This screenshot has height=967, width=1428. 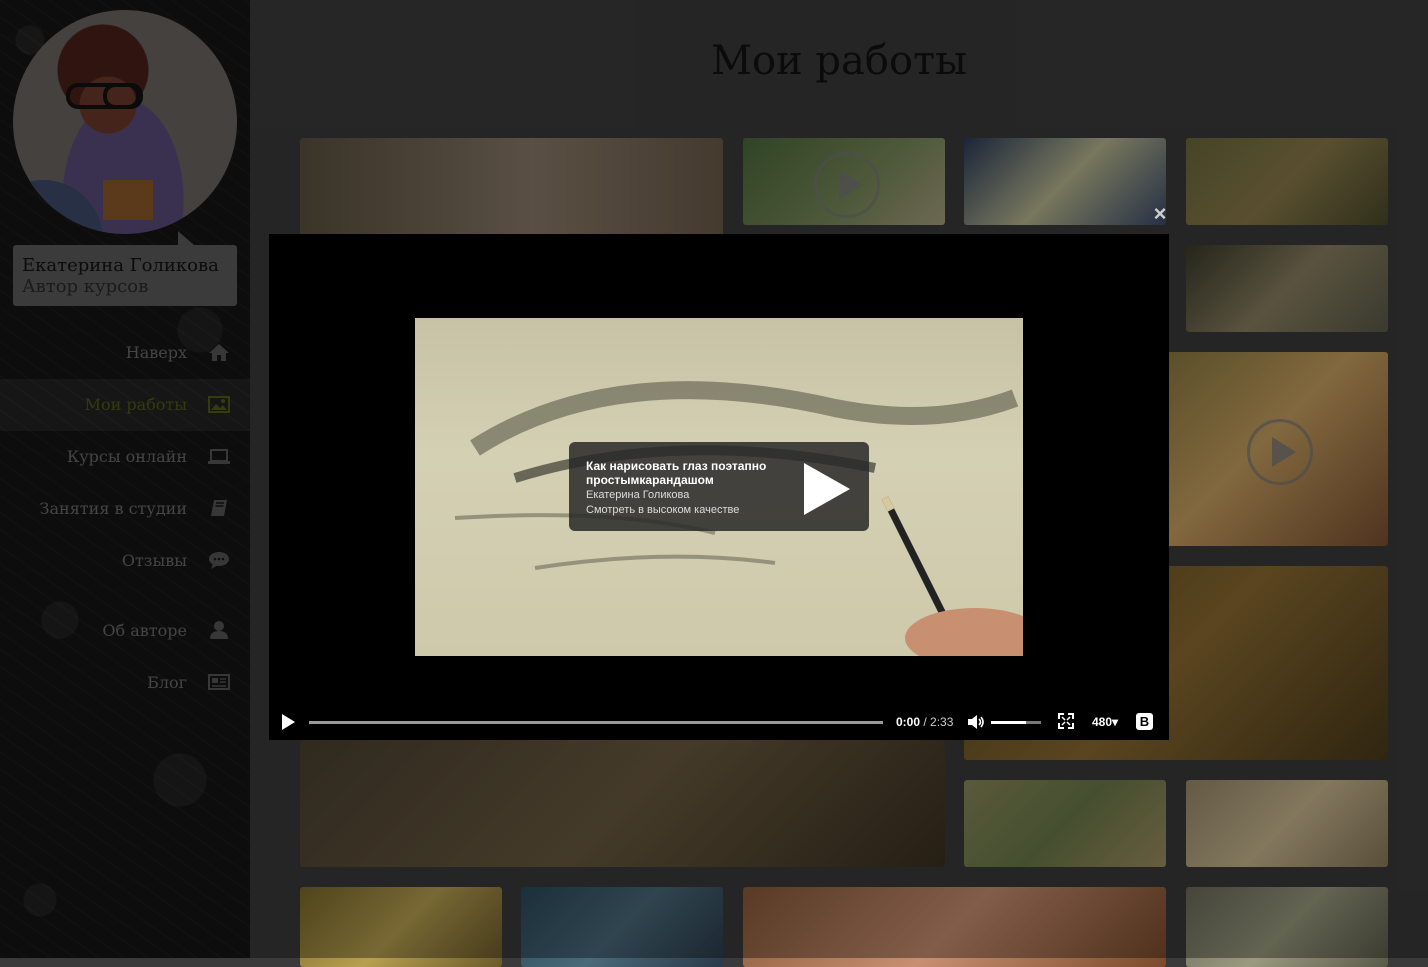 I want to click on hq-link: Смотреть в высоком качестве, so click(x=662, y=510).